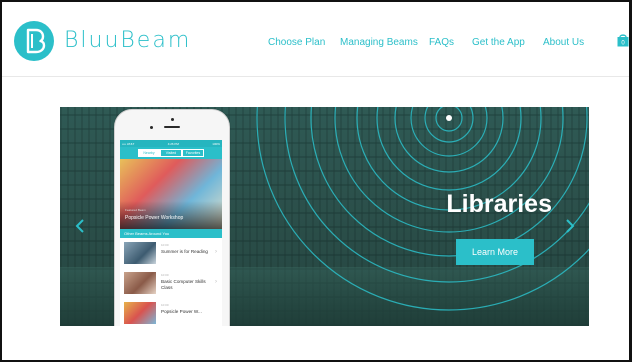 The width and height of the screenshot is (632, 362). I want to click on phone-tab-nearby: Nearby, so click(149, 153).